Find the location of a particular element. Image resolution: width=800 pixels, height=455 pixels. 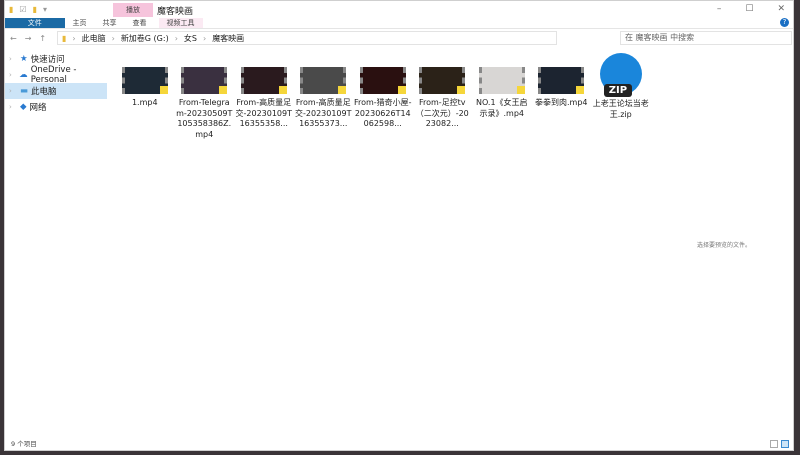

computer-icon: ▬ is located at coordinates (24, 91).